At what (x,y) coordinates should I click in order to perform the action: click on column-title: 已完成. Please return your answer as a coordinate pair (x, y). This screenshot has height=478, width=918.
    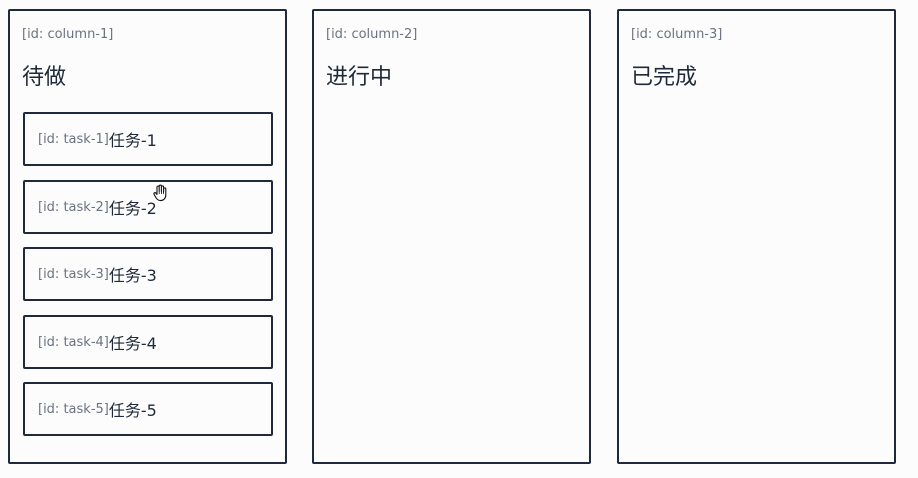
    Looking at the image, I should click on (664, 77).